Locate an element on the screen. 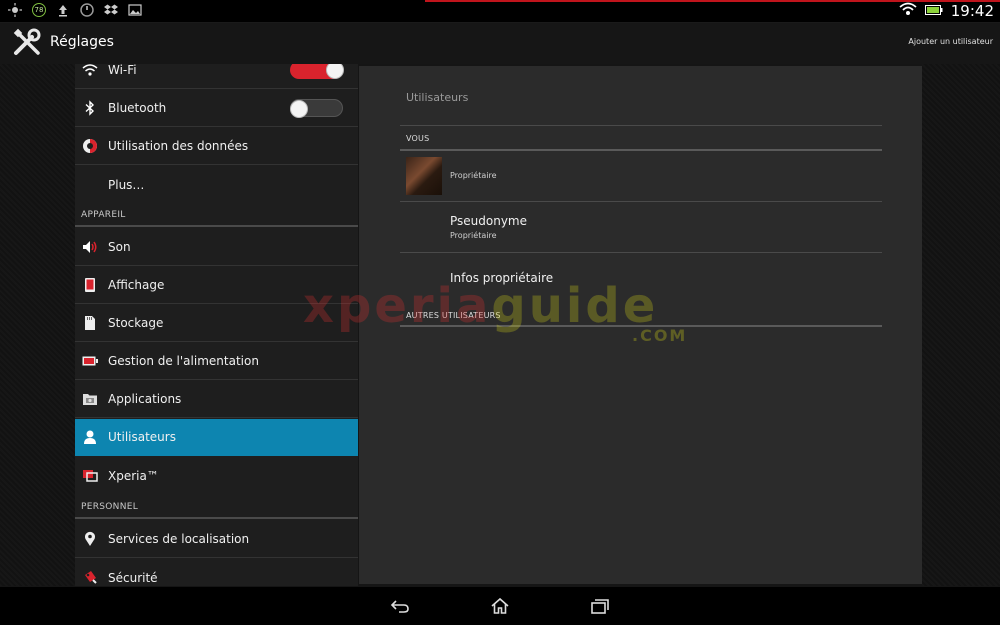 This screenshot has height=625, width=1000. back-icon is located at coordinates (400, 606).